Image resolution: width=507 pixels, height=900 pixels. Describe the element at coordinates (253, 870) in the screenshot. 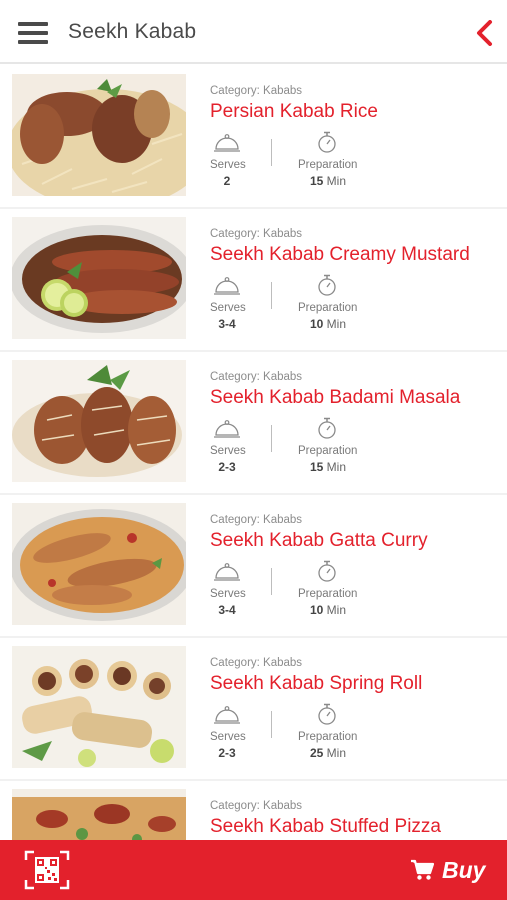

I see `bottom-action-bar: Buy` at that location.